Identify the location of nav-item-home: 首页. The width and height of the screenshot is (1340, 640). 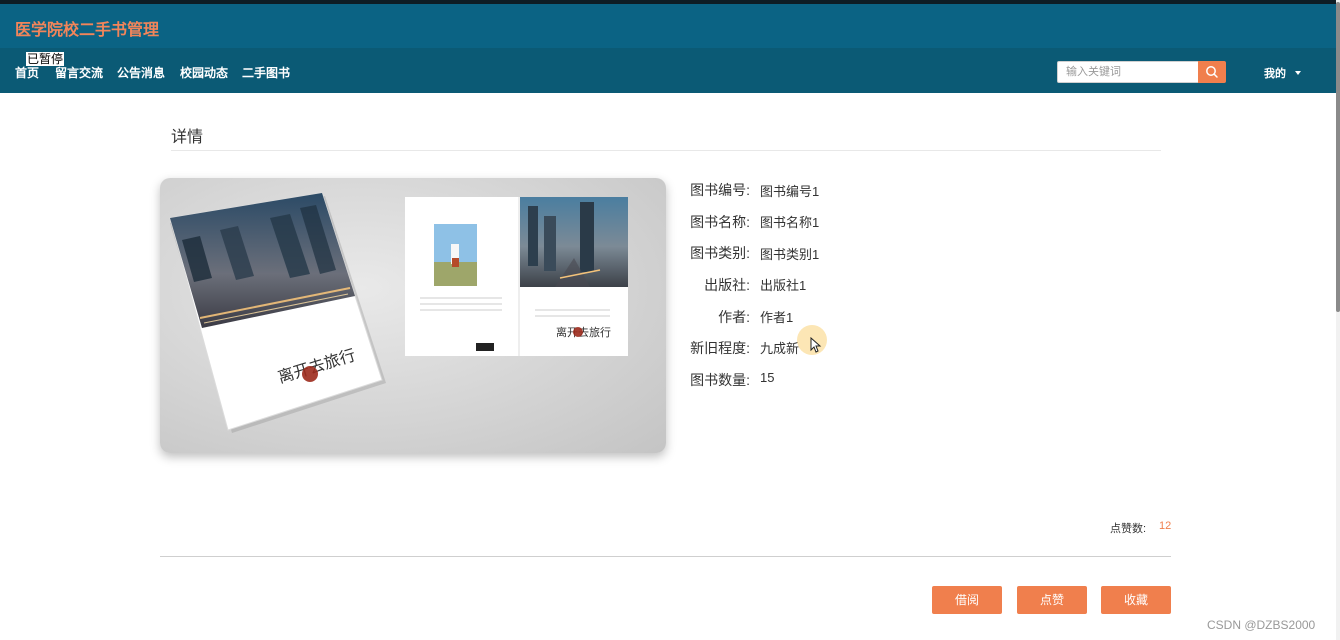
(27, 72).